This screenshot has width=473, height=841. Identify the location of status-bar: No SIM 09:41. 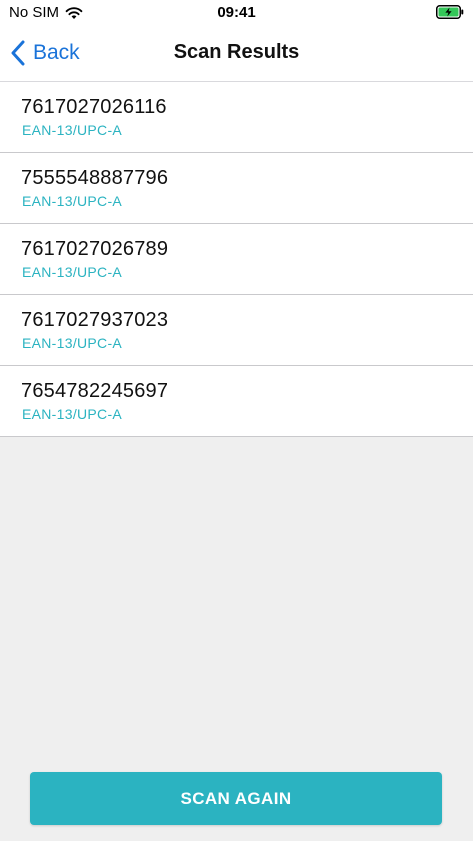
(236, 13).